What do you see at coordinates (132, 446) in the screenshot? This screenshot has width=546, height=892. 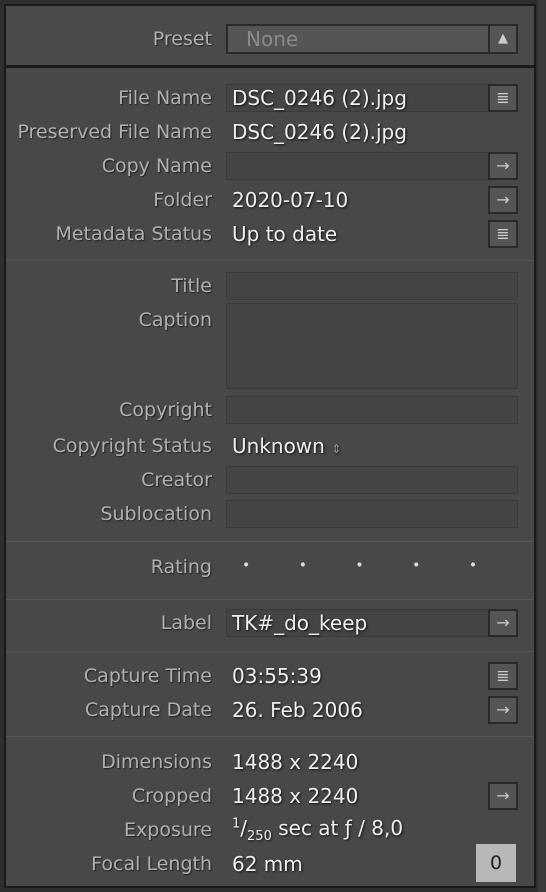 I see `copyright-status-label: Copyright Status` at bounding box center [132, 446].